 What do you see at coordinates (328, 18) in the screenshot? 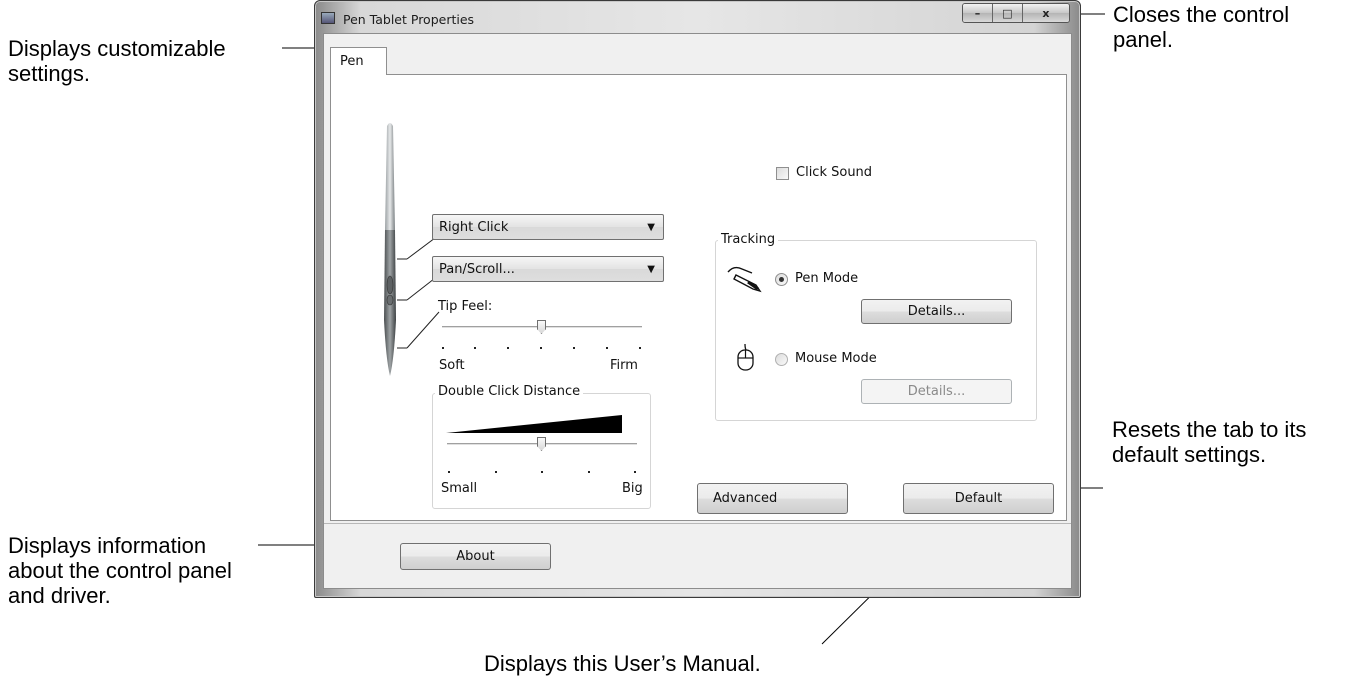
I see `app-icon` at bounding box center [328, 18].